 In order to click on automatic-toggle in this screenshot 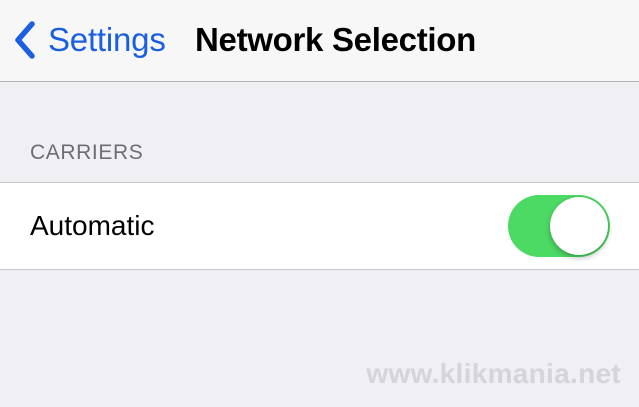, I will do `click(559, 226)`.